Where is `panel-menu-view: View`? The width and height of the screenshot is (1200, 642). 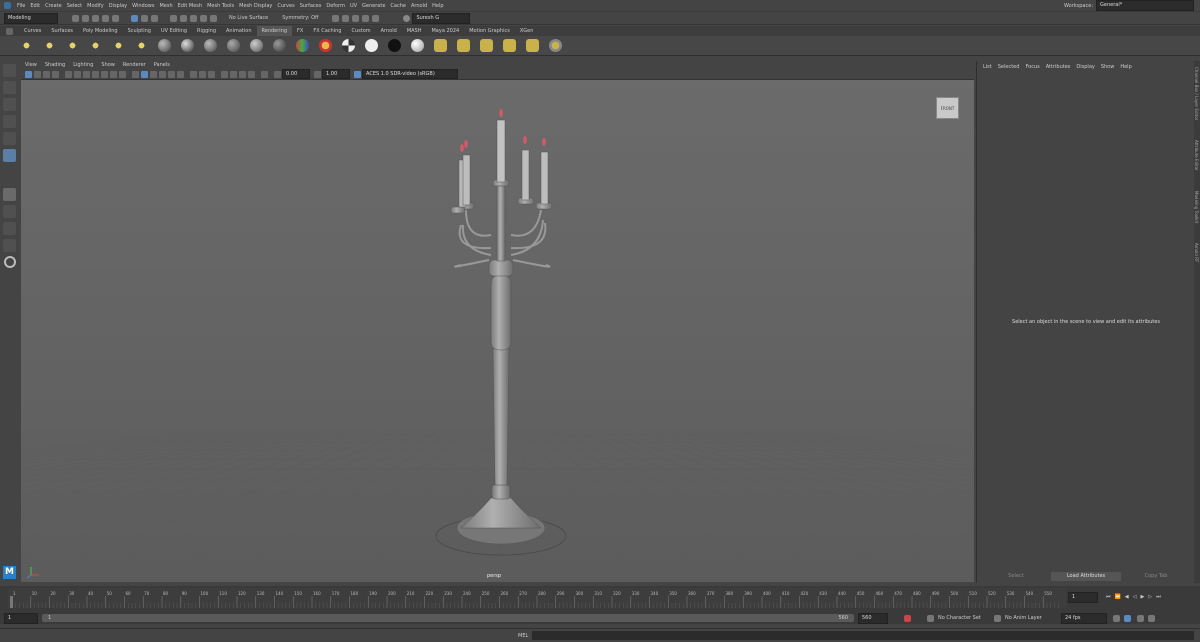 panel-menu-view: View is located at coordinates (31, 65).